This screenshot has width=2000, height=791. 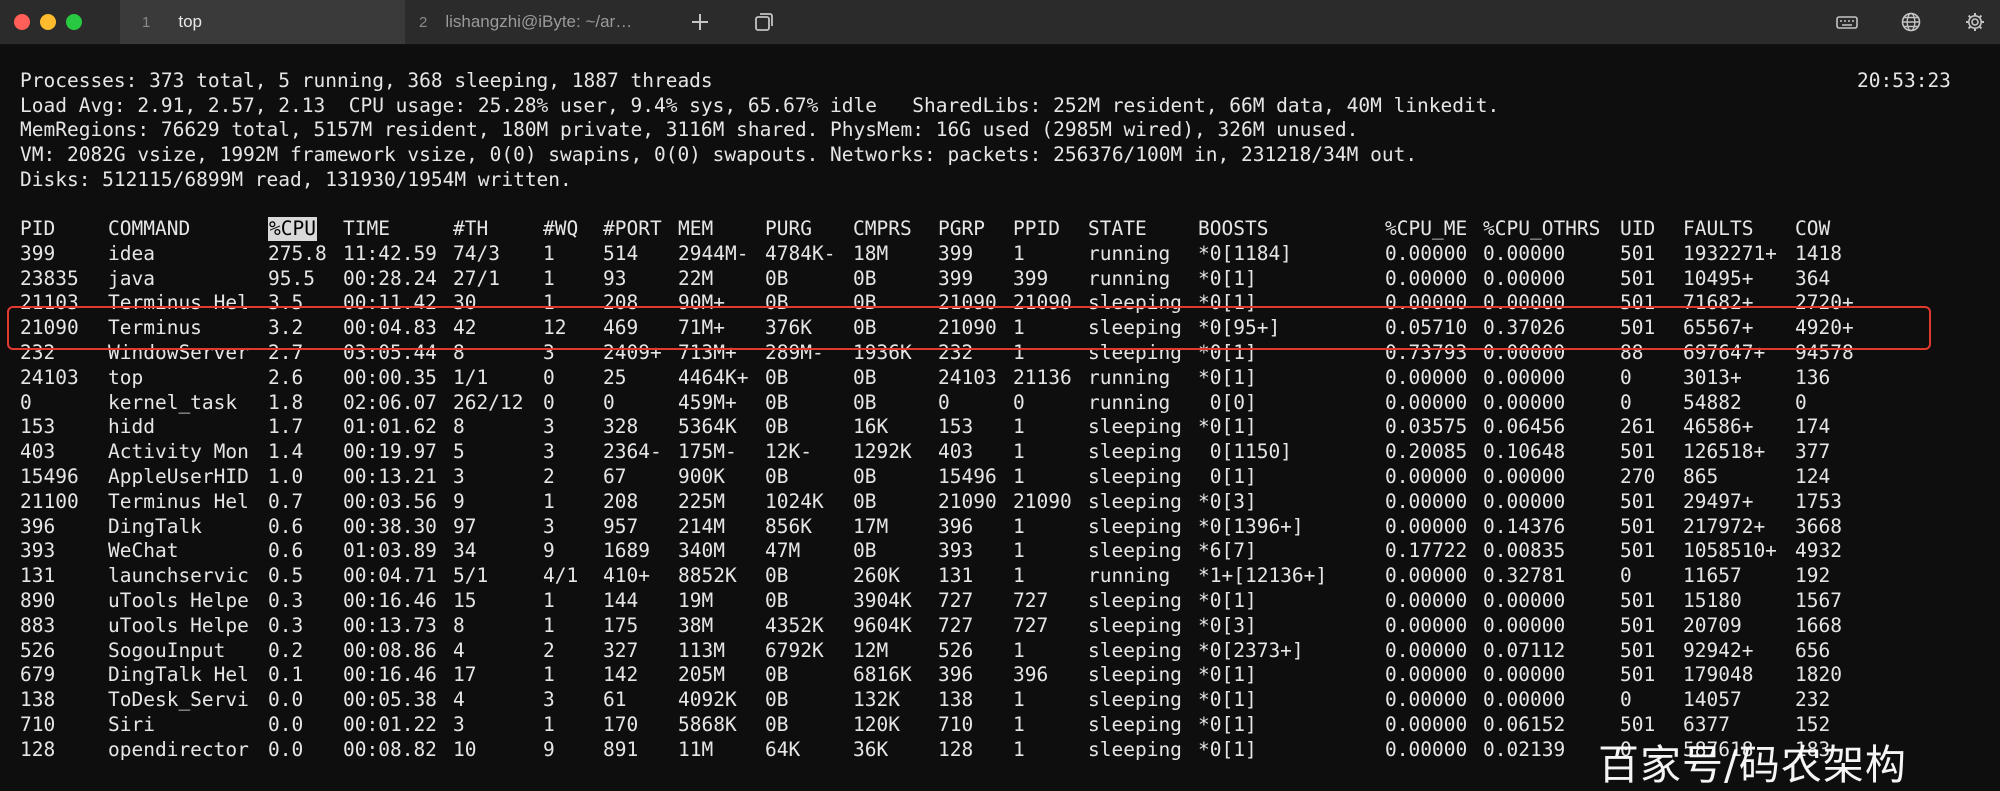 I want to click on cell-num-port: 208, so click(x=621, y=303).